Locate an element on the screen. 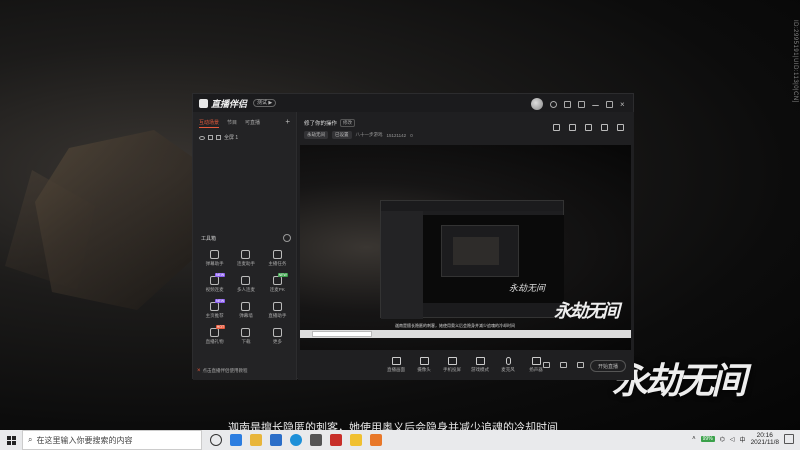  home-rec-icon: NEW is located at coordinates (218, 305).